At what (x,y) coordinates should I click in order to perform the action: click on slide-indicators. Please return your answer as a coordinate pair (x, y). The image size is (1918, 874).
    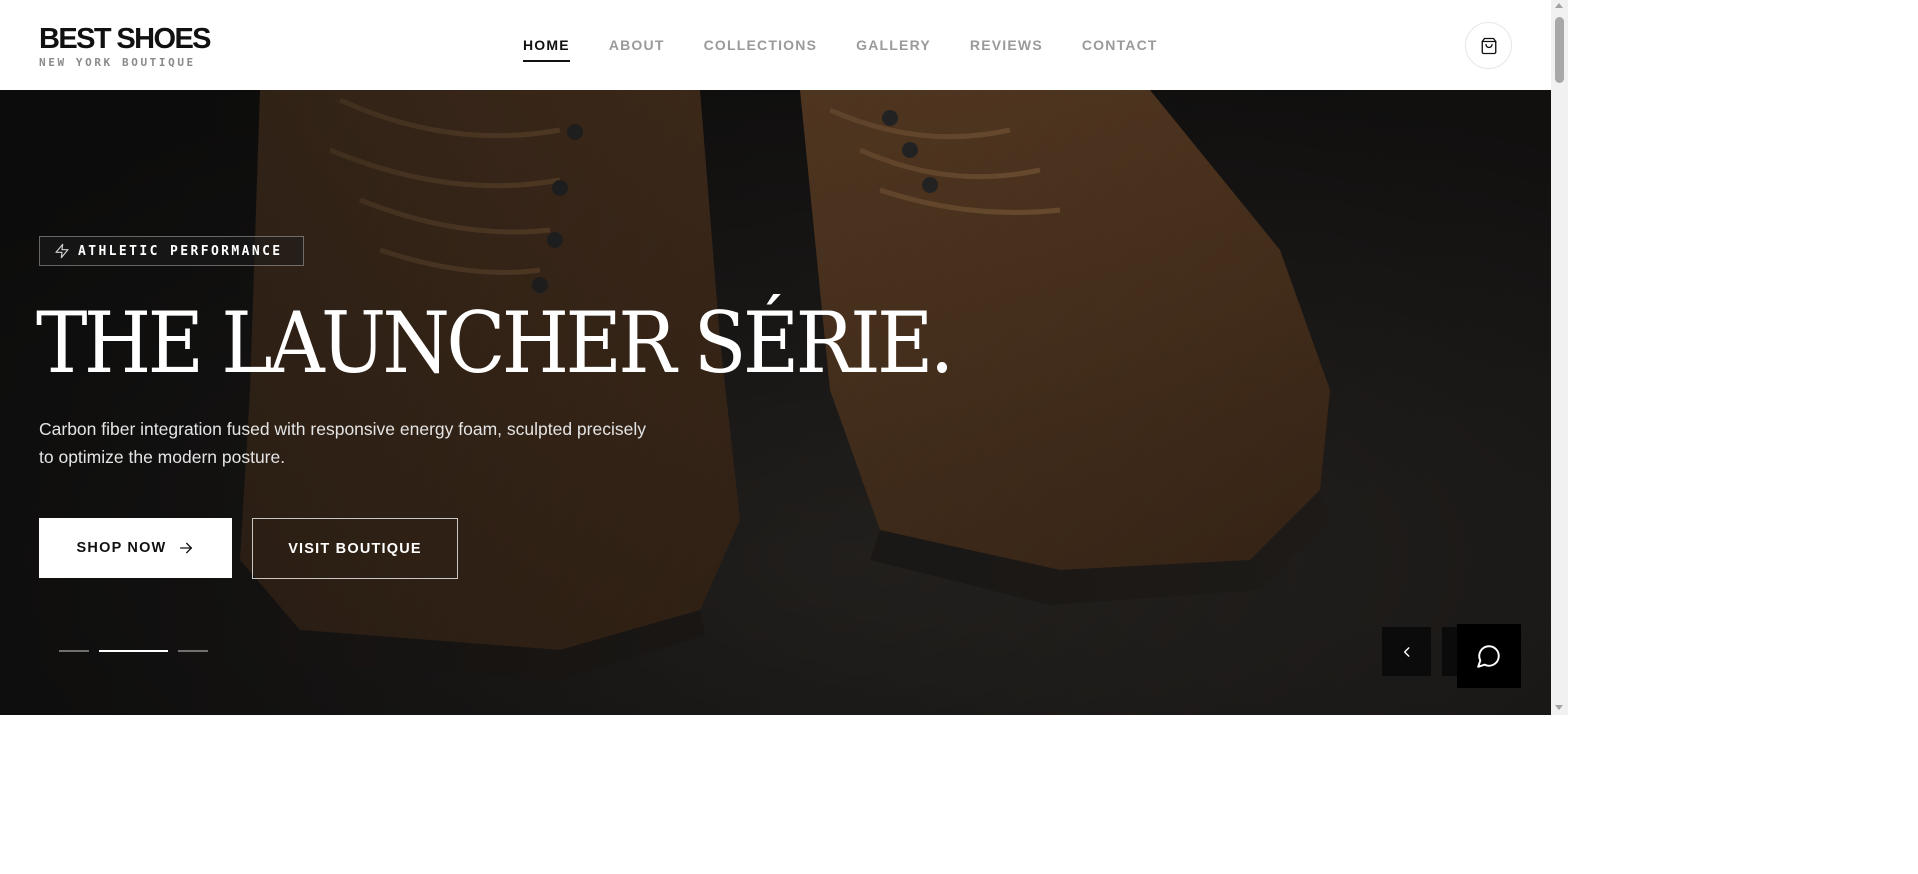
    Looking at the image, I should click on (133, 651).